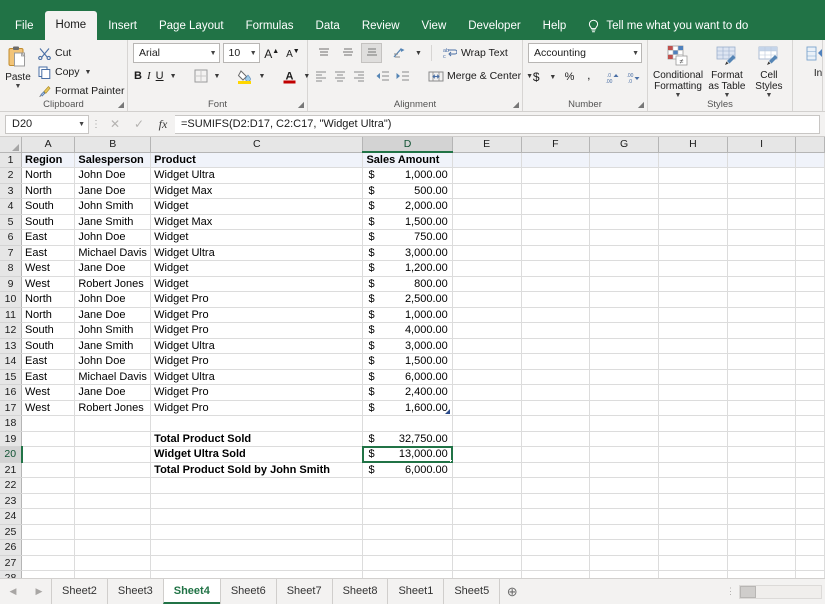 The image size is (825, 611). What do you see at coordinates (678, 71) in the screenshot?
I see `conditional-formatting-button: ≠ Conditional Formatting ▼` at bounding box center [678, 71].